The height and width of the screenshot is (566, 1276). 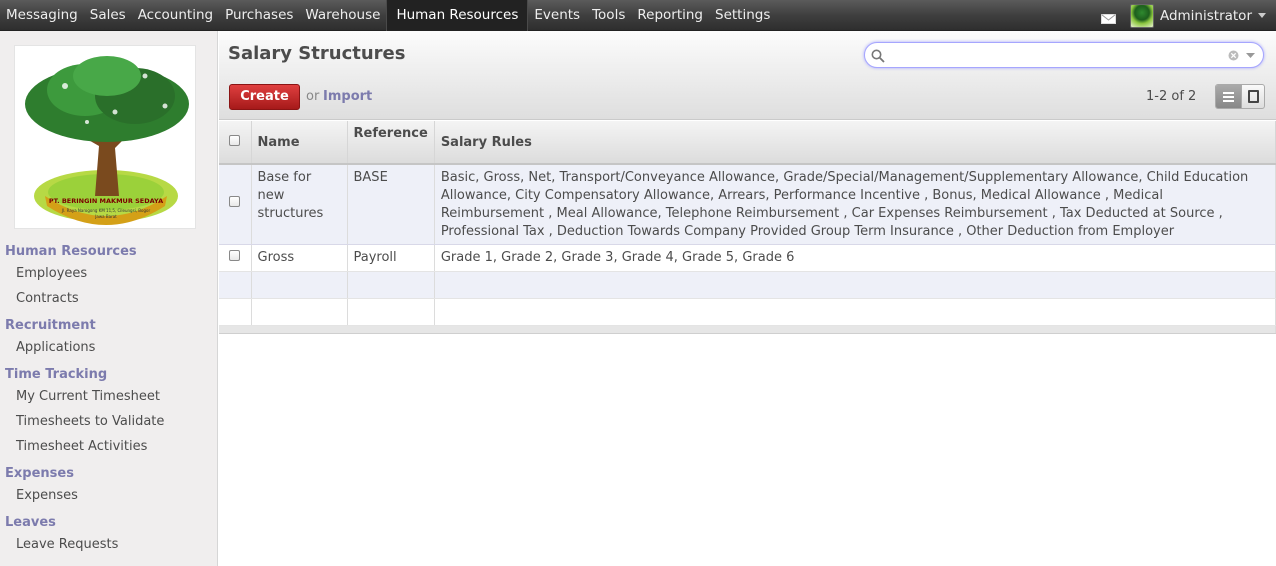 I want to click on page-title: Salary Structures, so click(x=317, y=53).